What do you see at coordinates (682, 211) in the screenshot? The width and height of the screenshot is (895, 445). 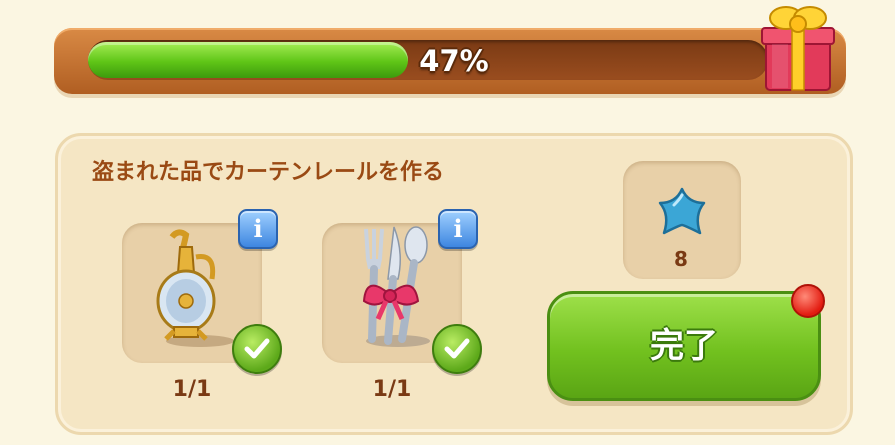 I see `blue-star-icon` at bounding box center [682, 211].